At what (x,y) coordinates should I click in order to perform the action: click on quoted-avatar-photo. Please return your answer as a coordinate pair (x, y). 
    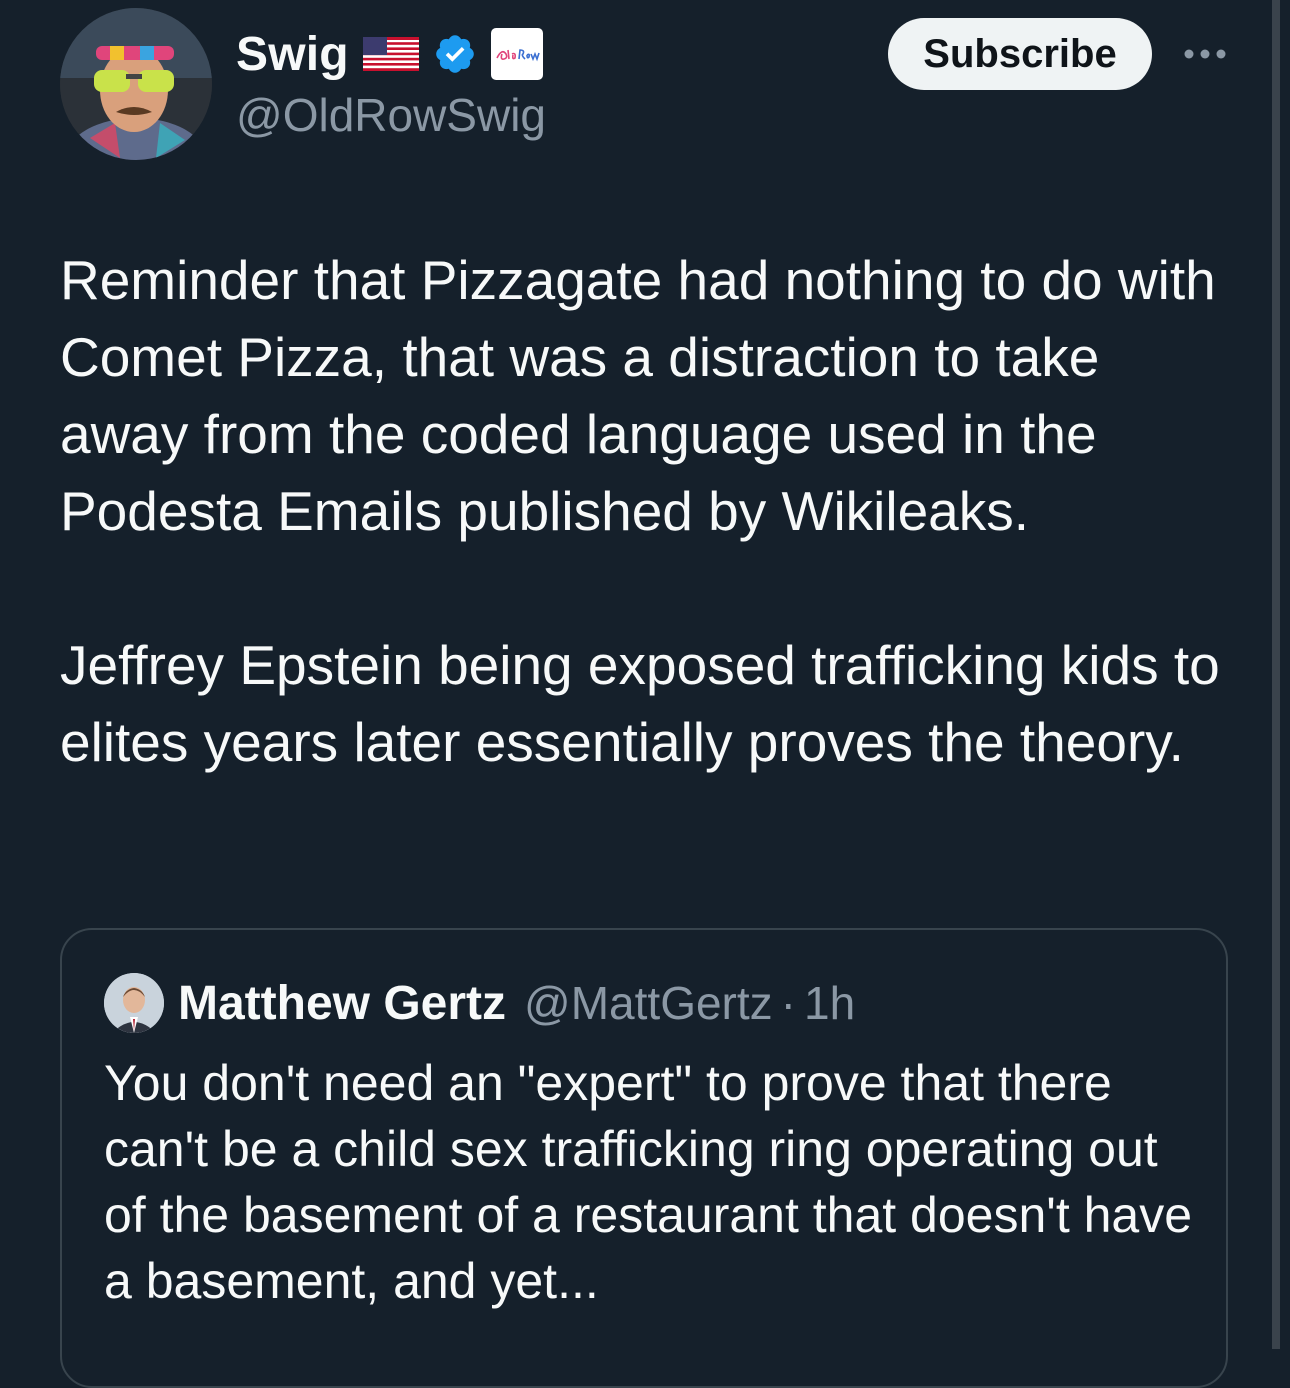
    Looking at the image, I should click on (134, 1003).